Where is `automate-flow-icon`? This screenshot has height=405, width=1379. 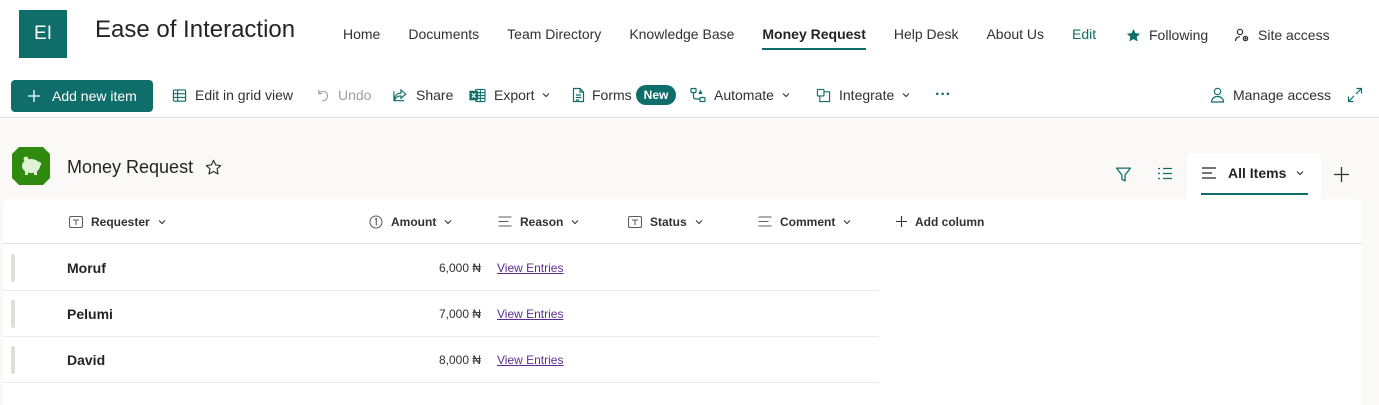 automate-flow-icon is located at coordinates (698, 95).